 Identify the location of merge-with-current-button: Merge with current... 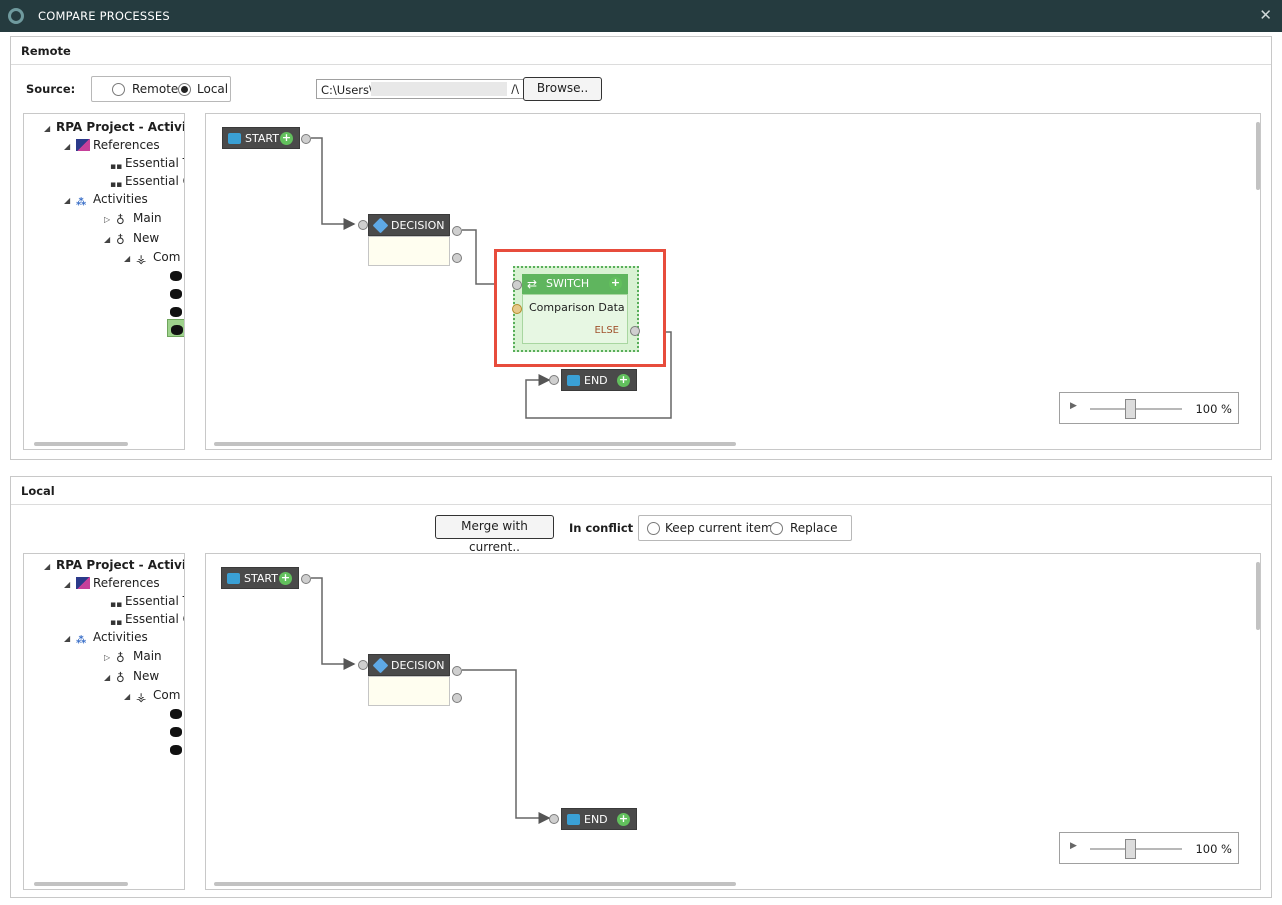
(494, 534).